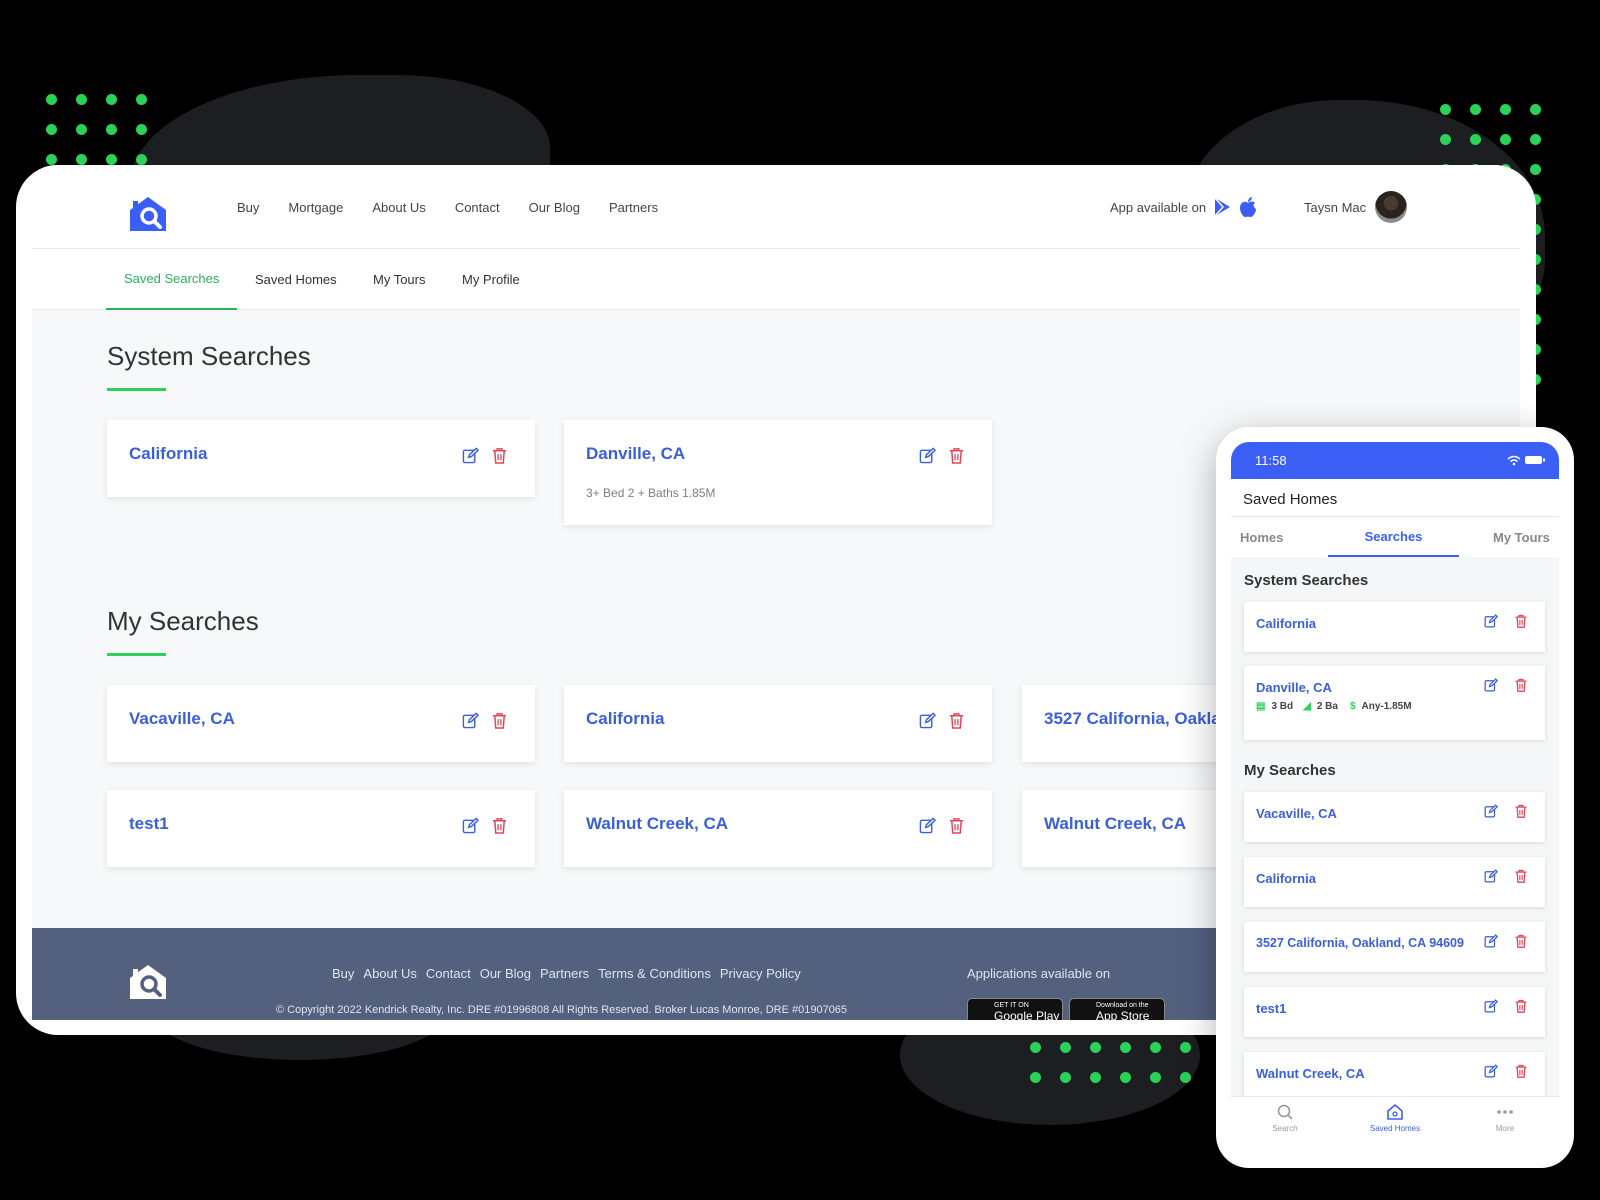 This screenshot has height=1200, width=1600. Describe the element at coordinates (1184, 207) in the screenshot. I see `app-availability: App available on` at that location.